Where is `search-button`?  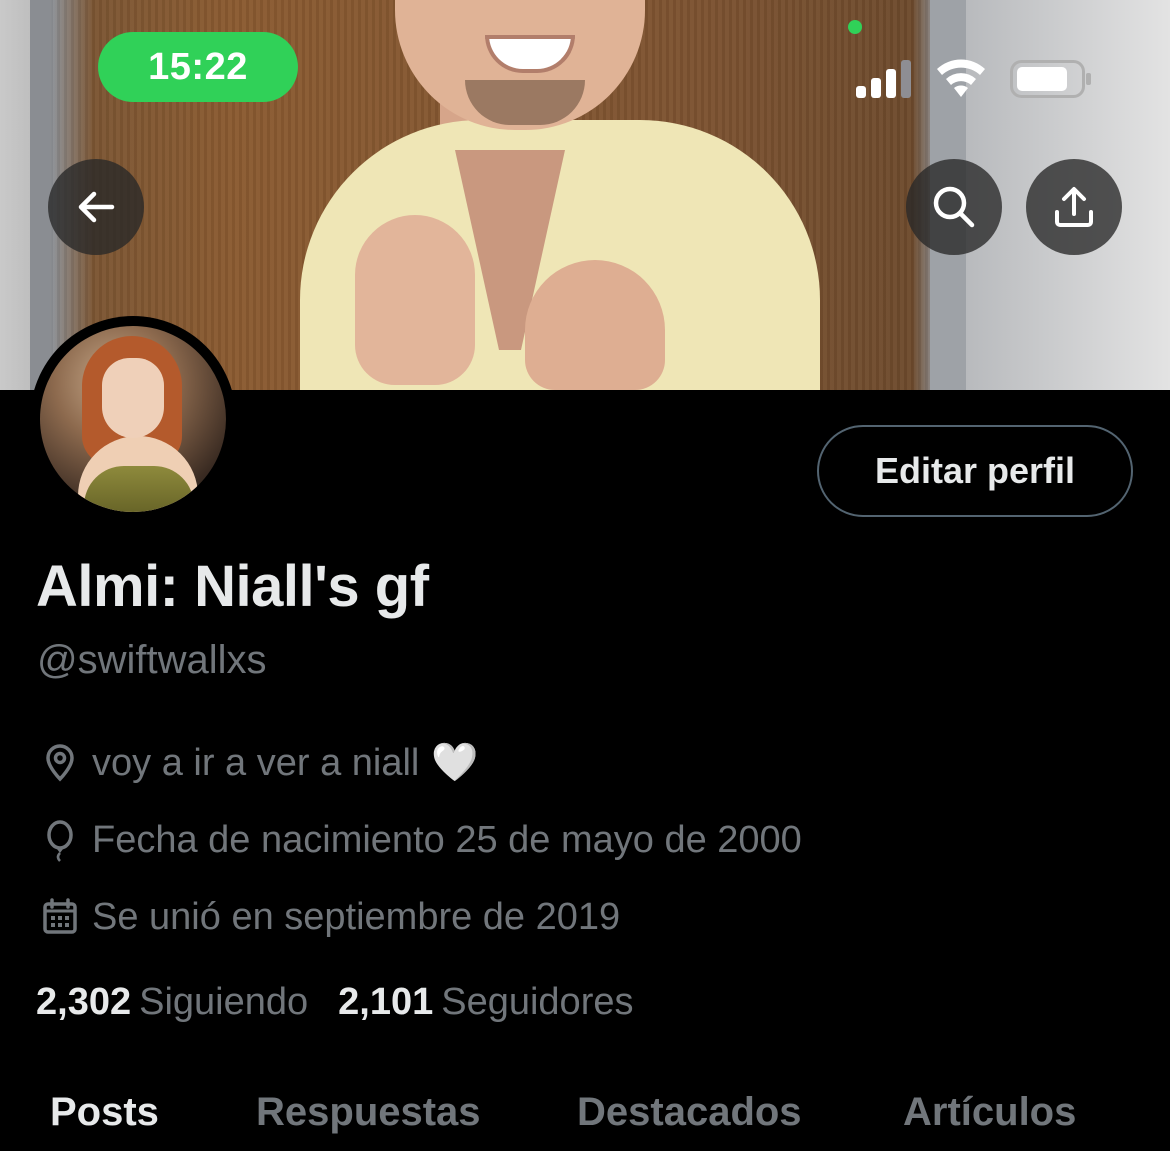
search-button is located at coordinates (954, 207).